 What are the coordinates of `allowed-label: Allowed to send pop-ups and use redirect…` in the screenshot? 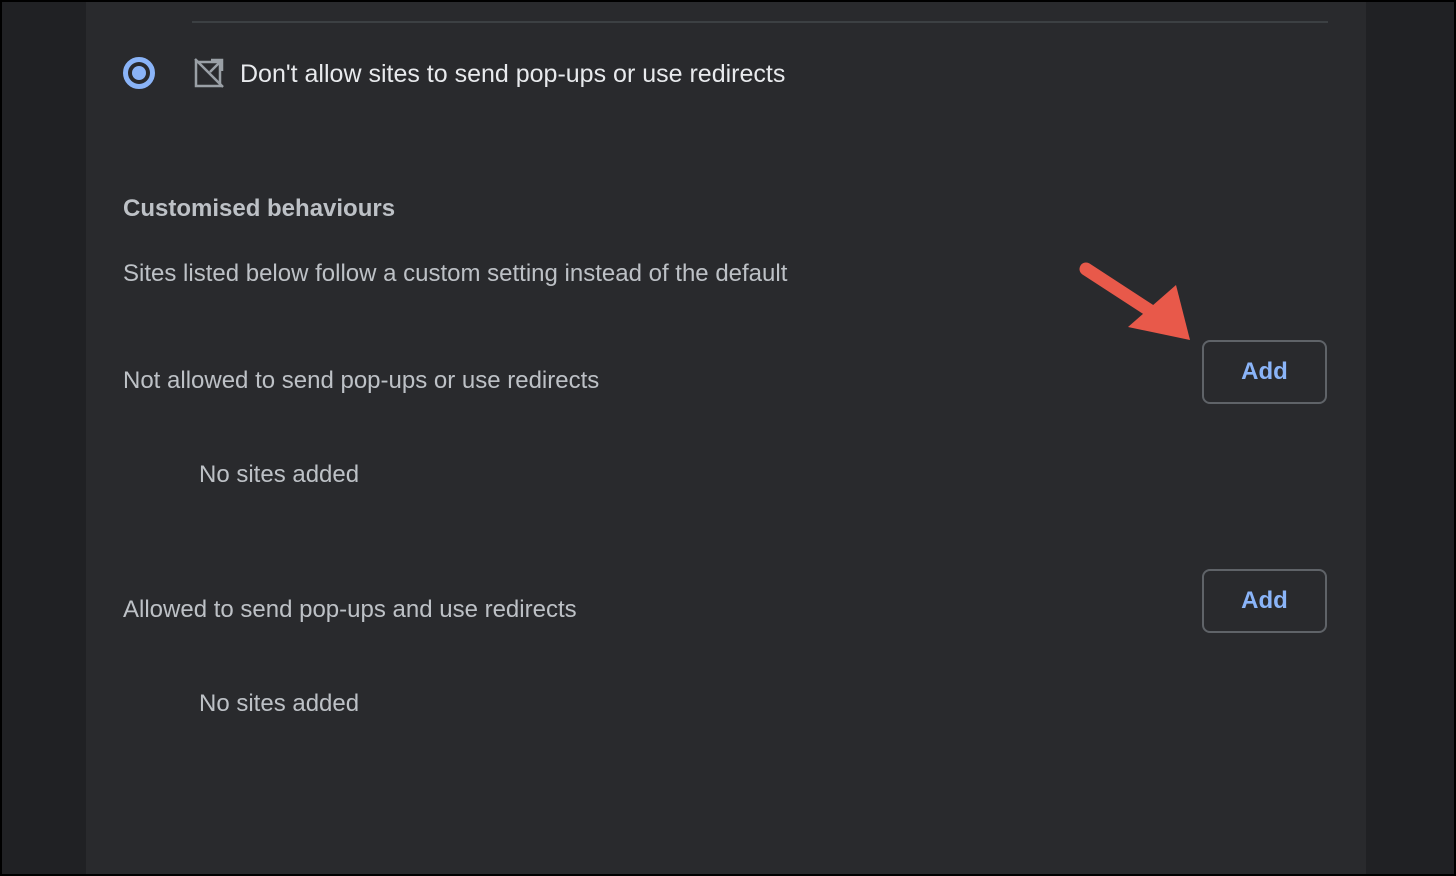 It's located at (350, 609).